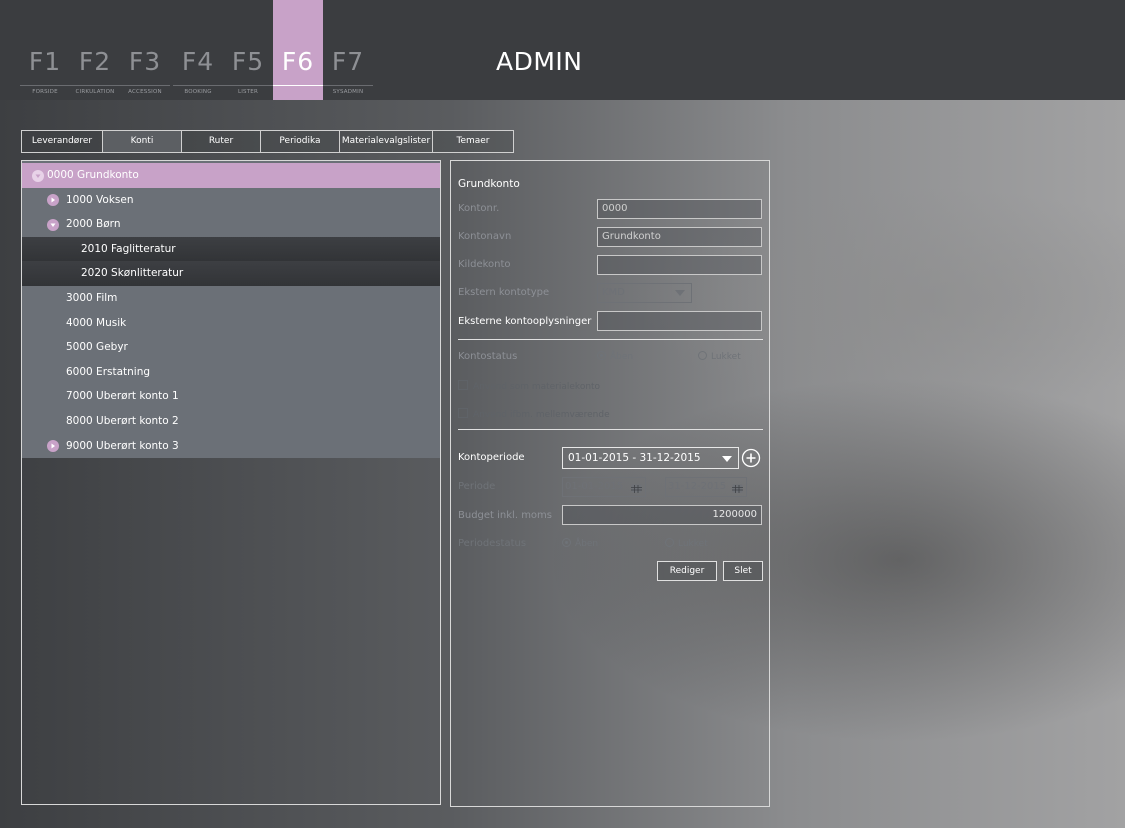 The width and height of the screenshot is (1125, 828). I want to click on kontostatus-open-radio: Åben, so click(615, 356).